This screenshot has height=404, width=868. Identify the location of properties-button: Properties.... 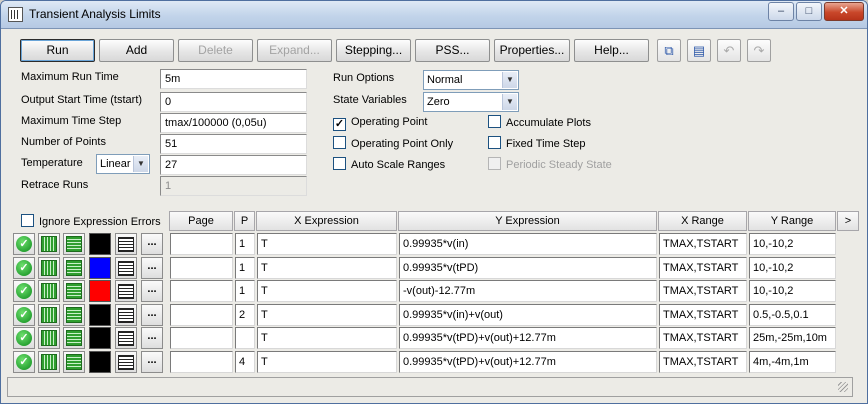
(532, 50).